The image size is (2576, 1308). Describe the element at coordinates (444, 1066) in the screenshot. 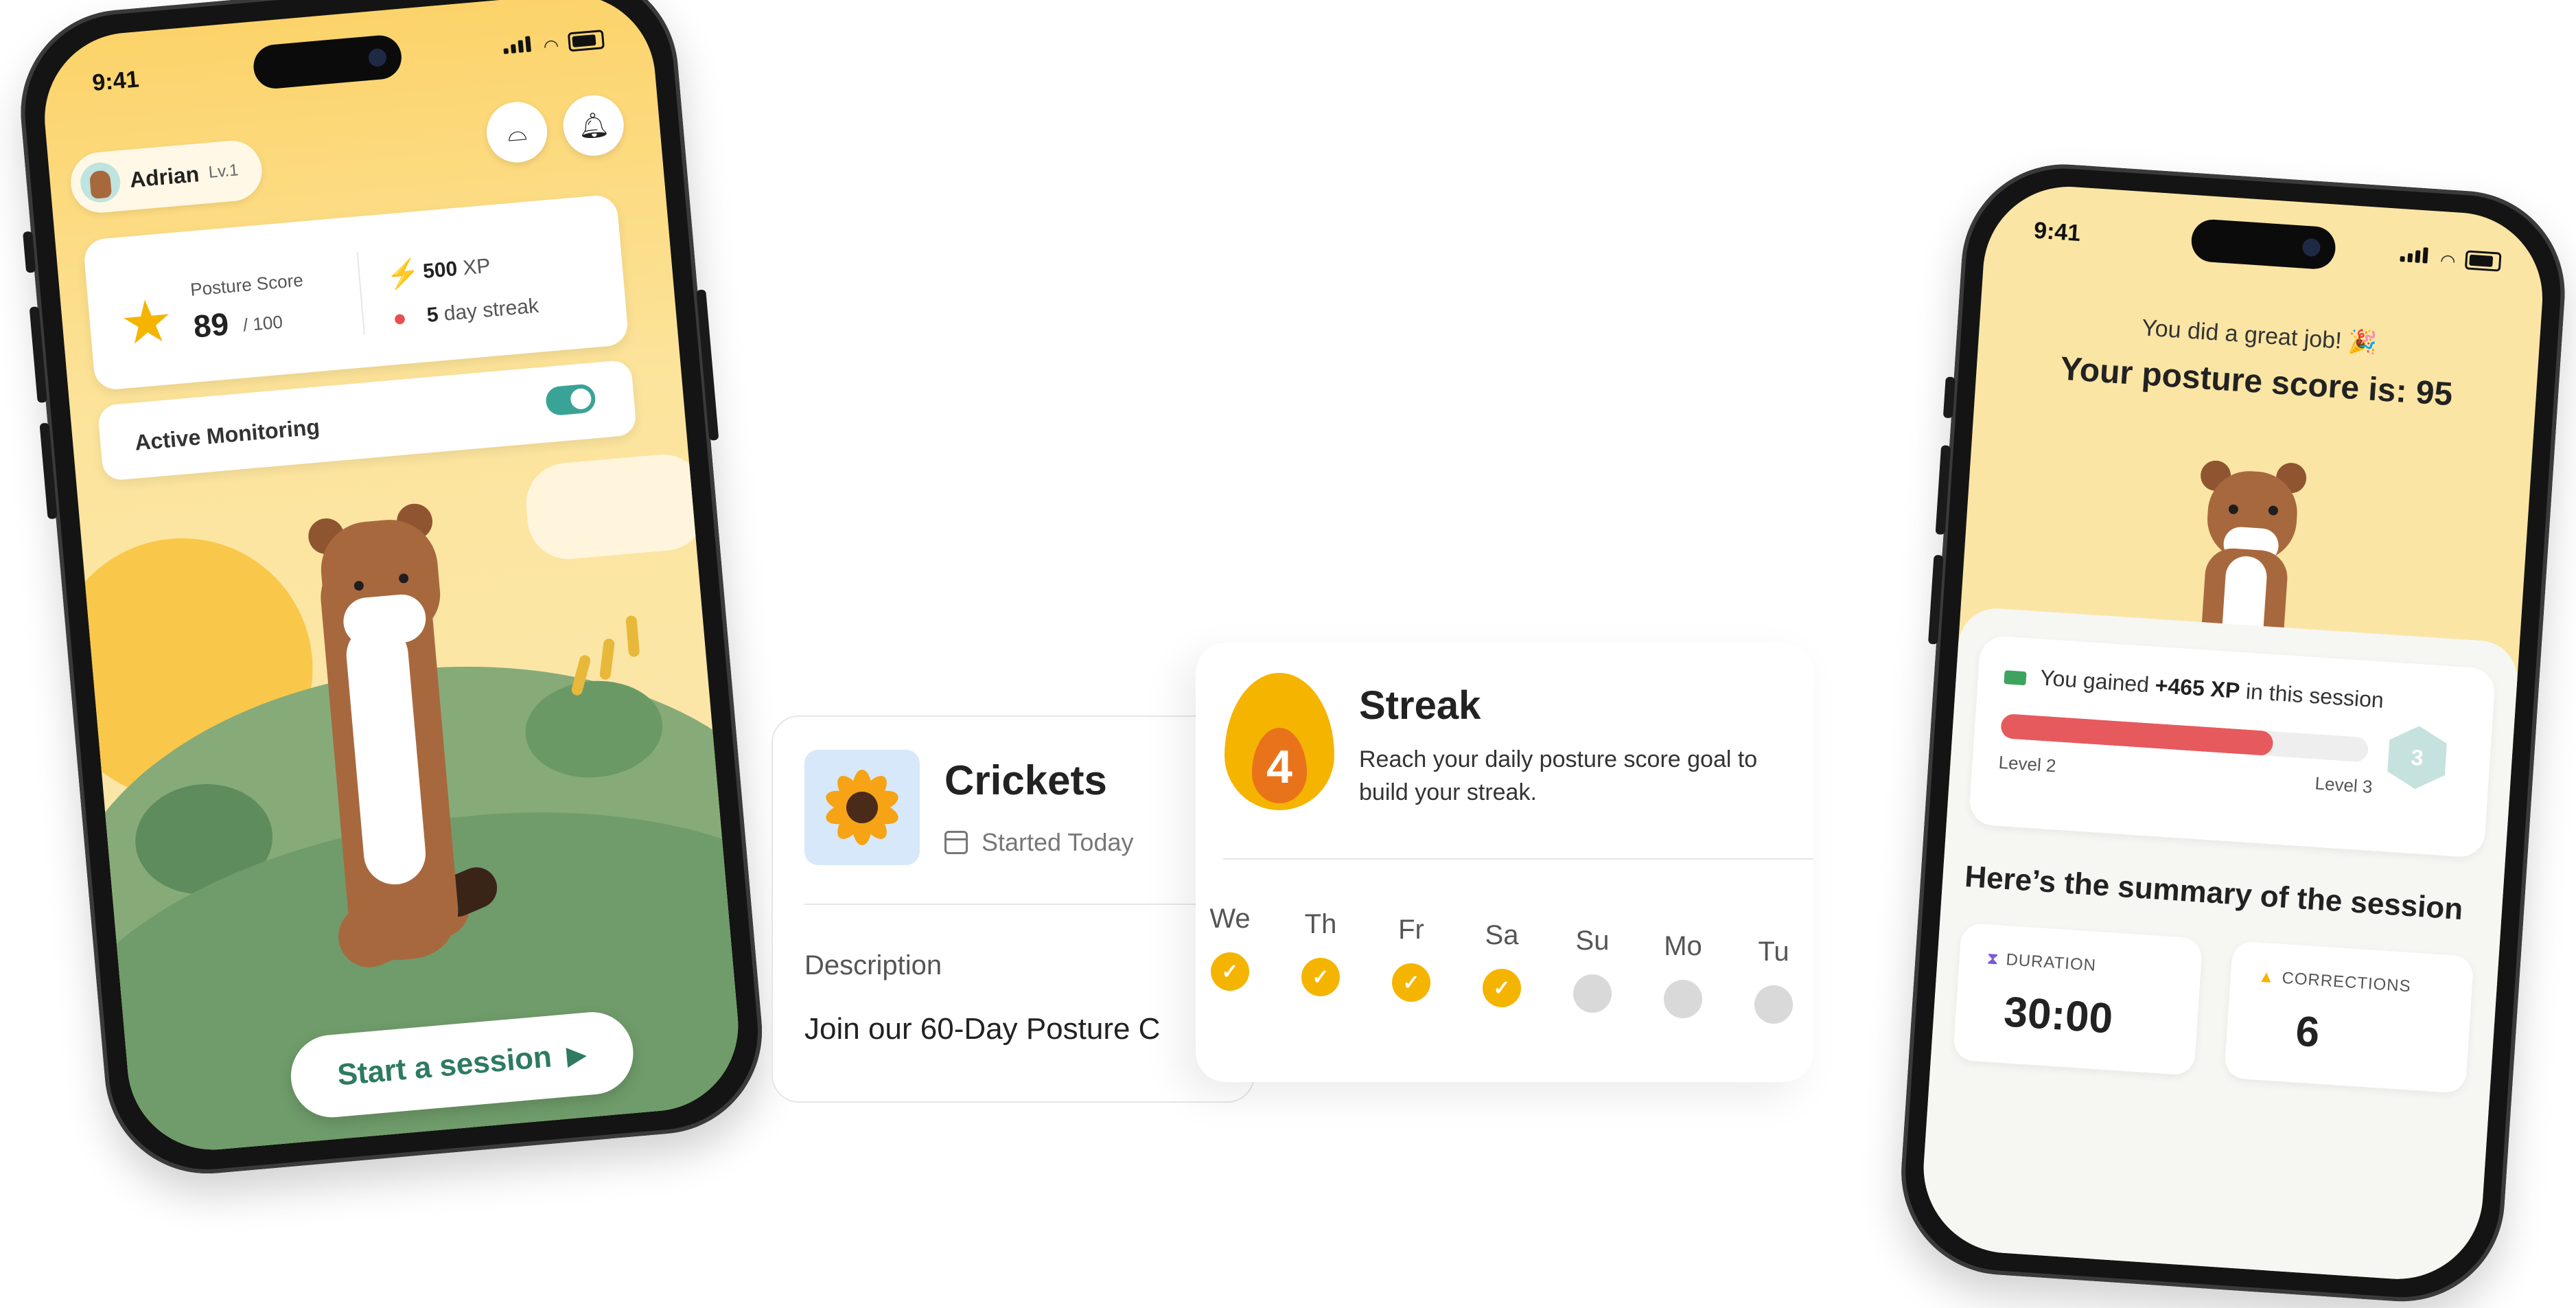

I see `start-session-label: Start a session` at that location.